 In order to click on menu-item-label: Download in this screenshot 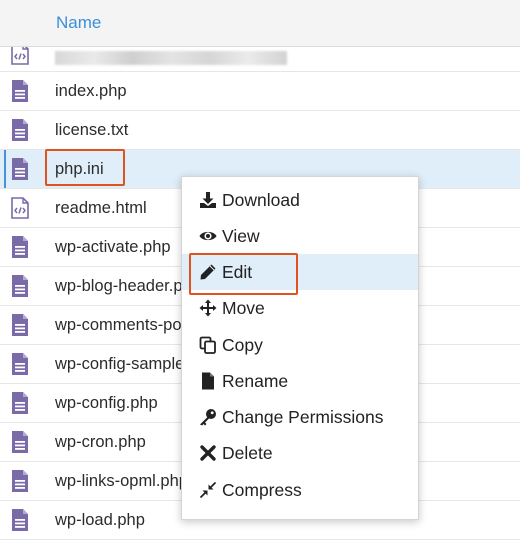, I will do `click(261, 199)`.